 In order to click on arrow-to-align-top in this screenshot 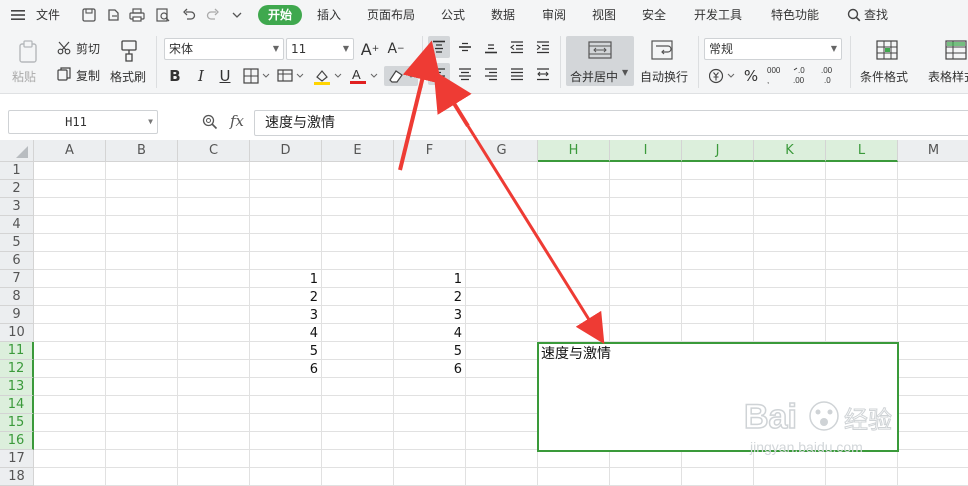, I will do `click(420, 105)`.